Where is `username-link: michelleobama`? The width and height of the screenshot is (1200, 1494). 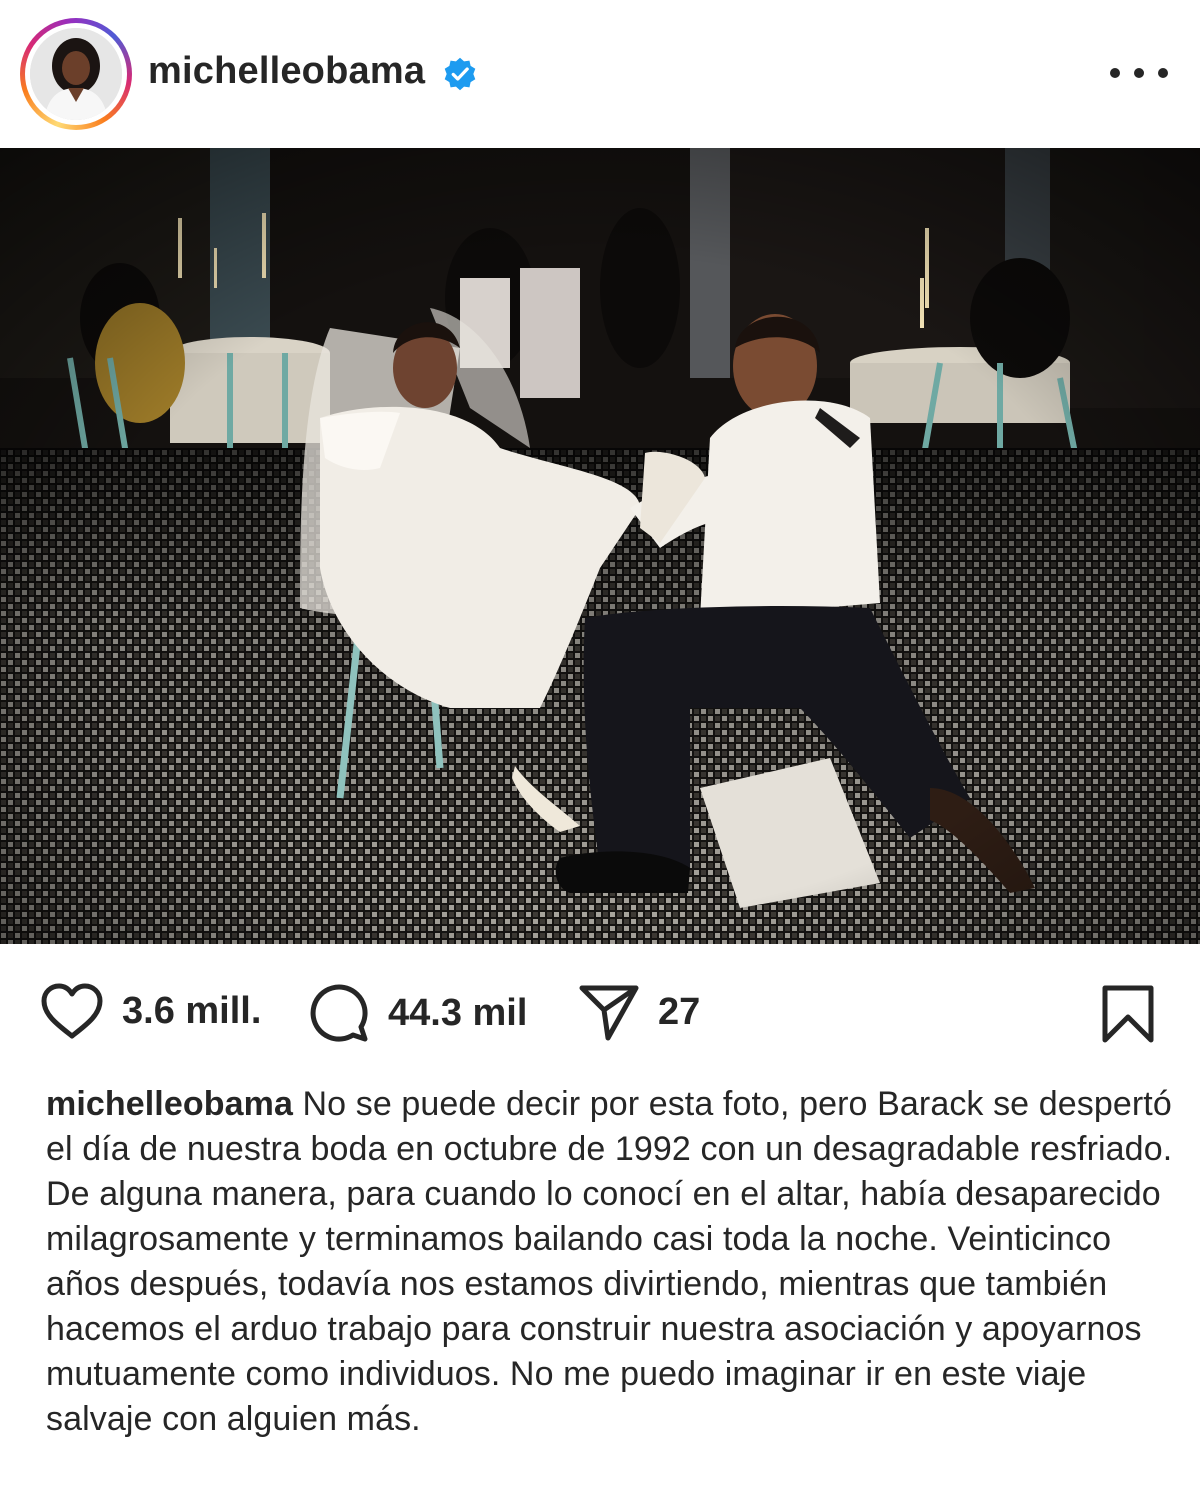 username-link: michelleobama is located at coordinates (286, 71).